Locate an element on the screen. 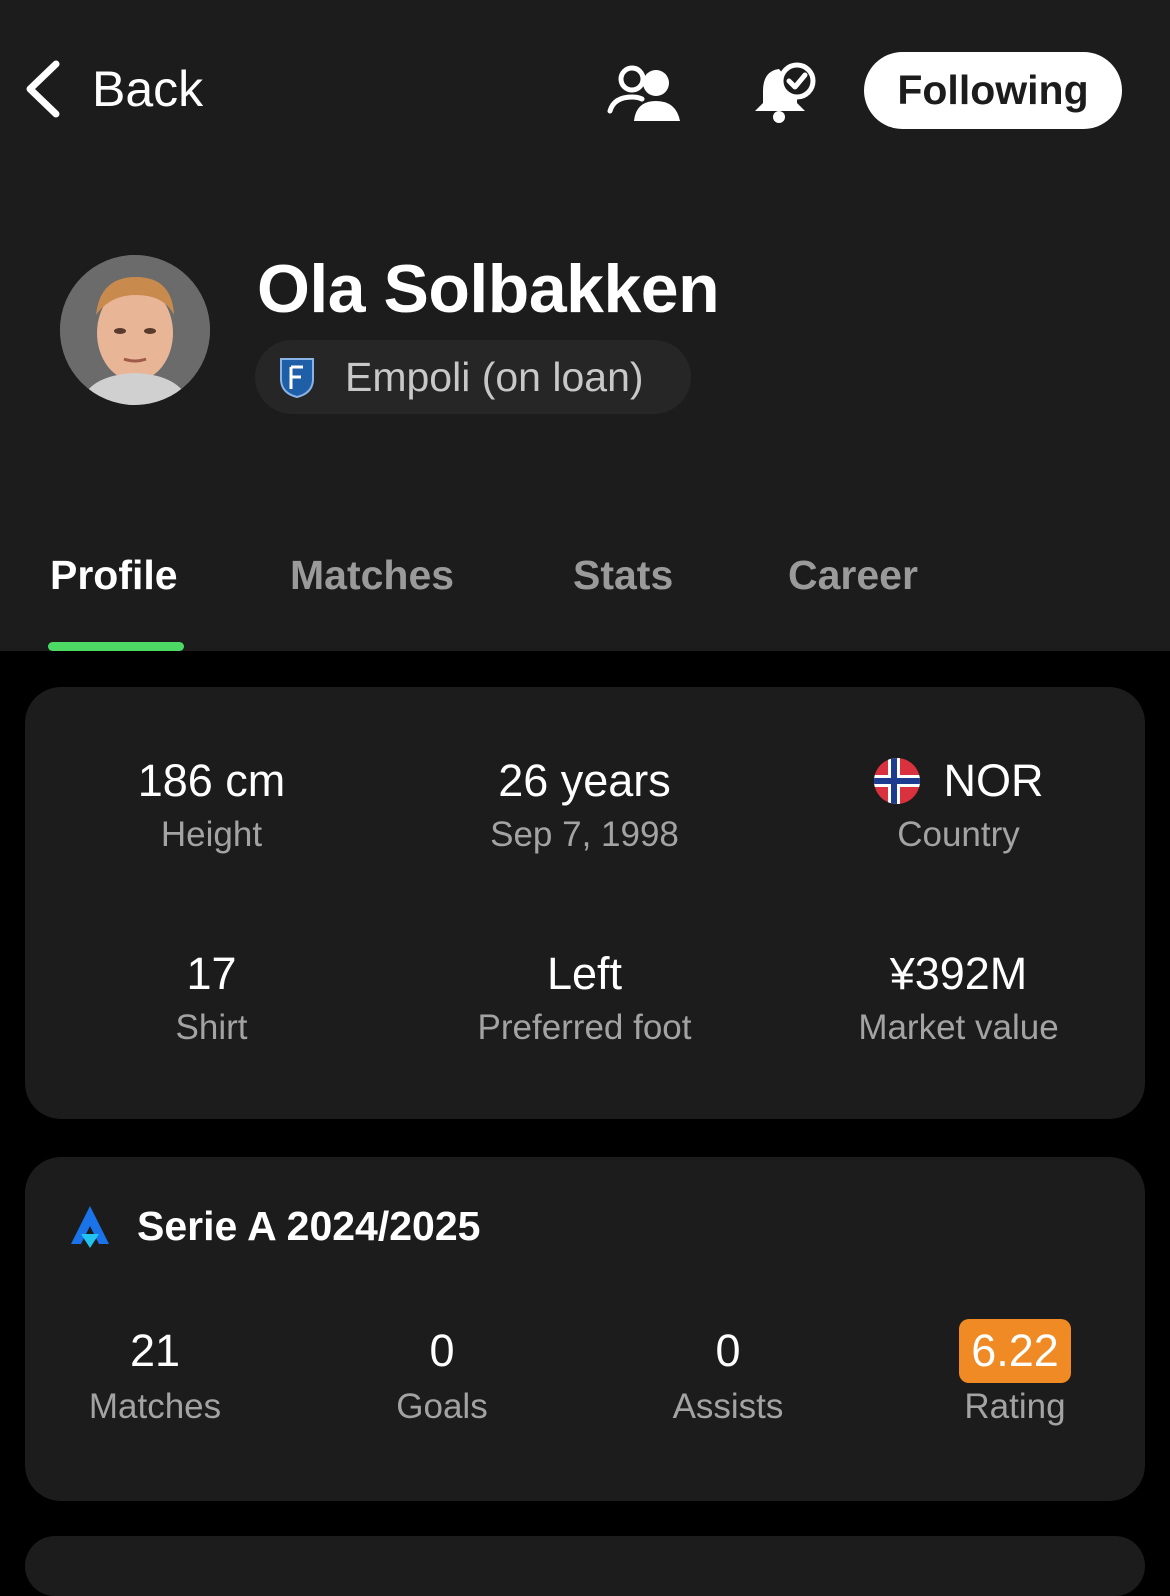 This screenshot has width=1170, height=1596. info-value: Left is located at coordinates (584, 973).